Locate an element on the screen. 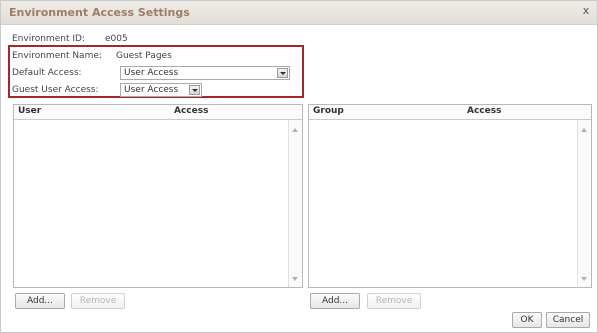  column-header-group: Group is located at coordinates (328, 111).